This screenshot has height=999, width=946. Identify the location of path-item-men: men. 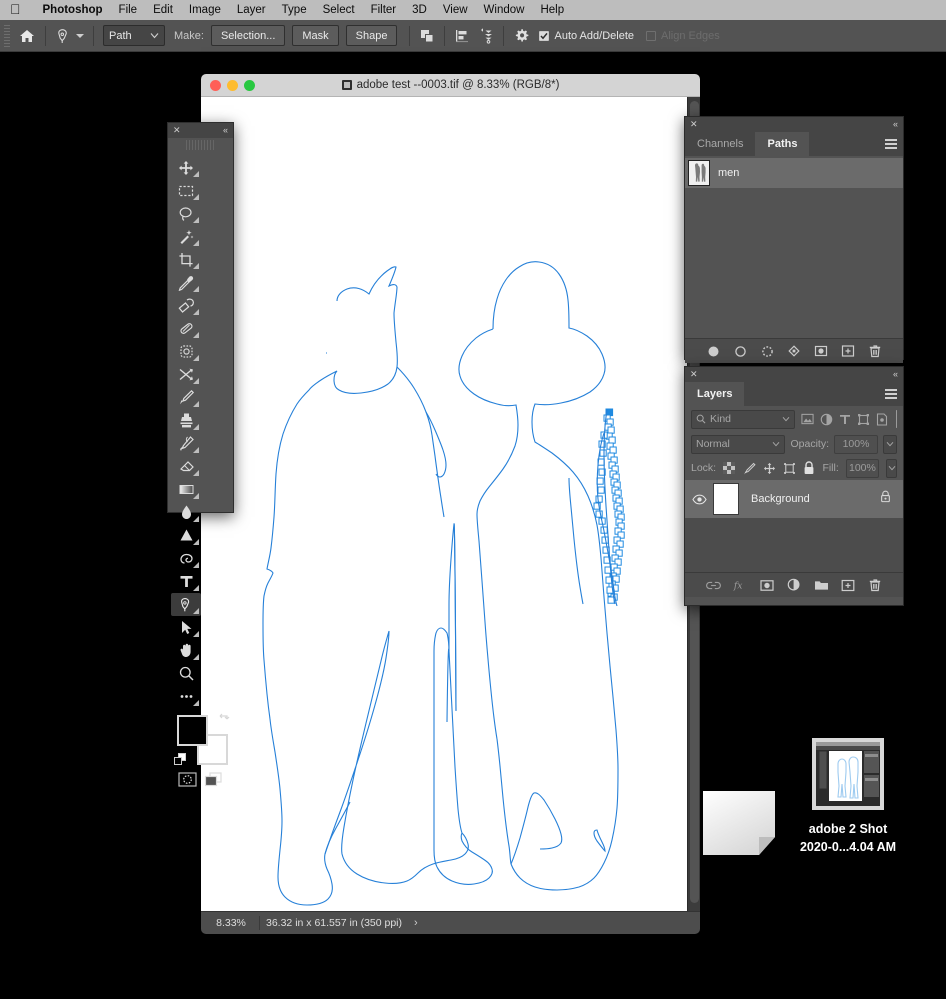
(794, 173).